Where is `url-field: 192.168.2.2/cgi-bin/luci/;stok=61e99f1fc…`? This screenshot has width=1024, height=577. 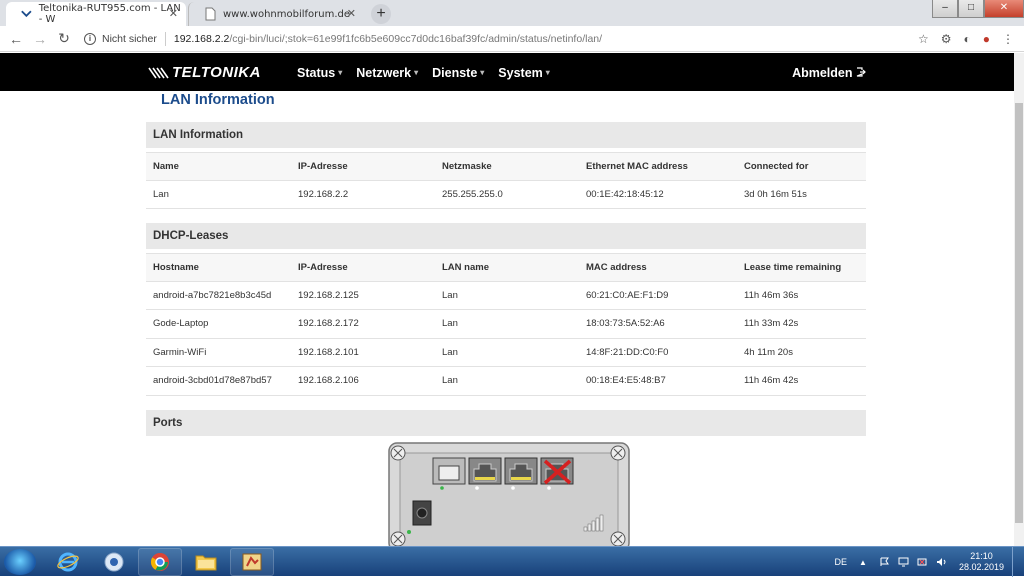 url-field: 192.168.2.2/cgi-bin/luci/;stok=61e99f1fc… is located at coordinates (388, 39).